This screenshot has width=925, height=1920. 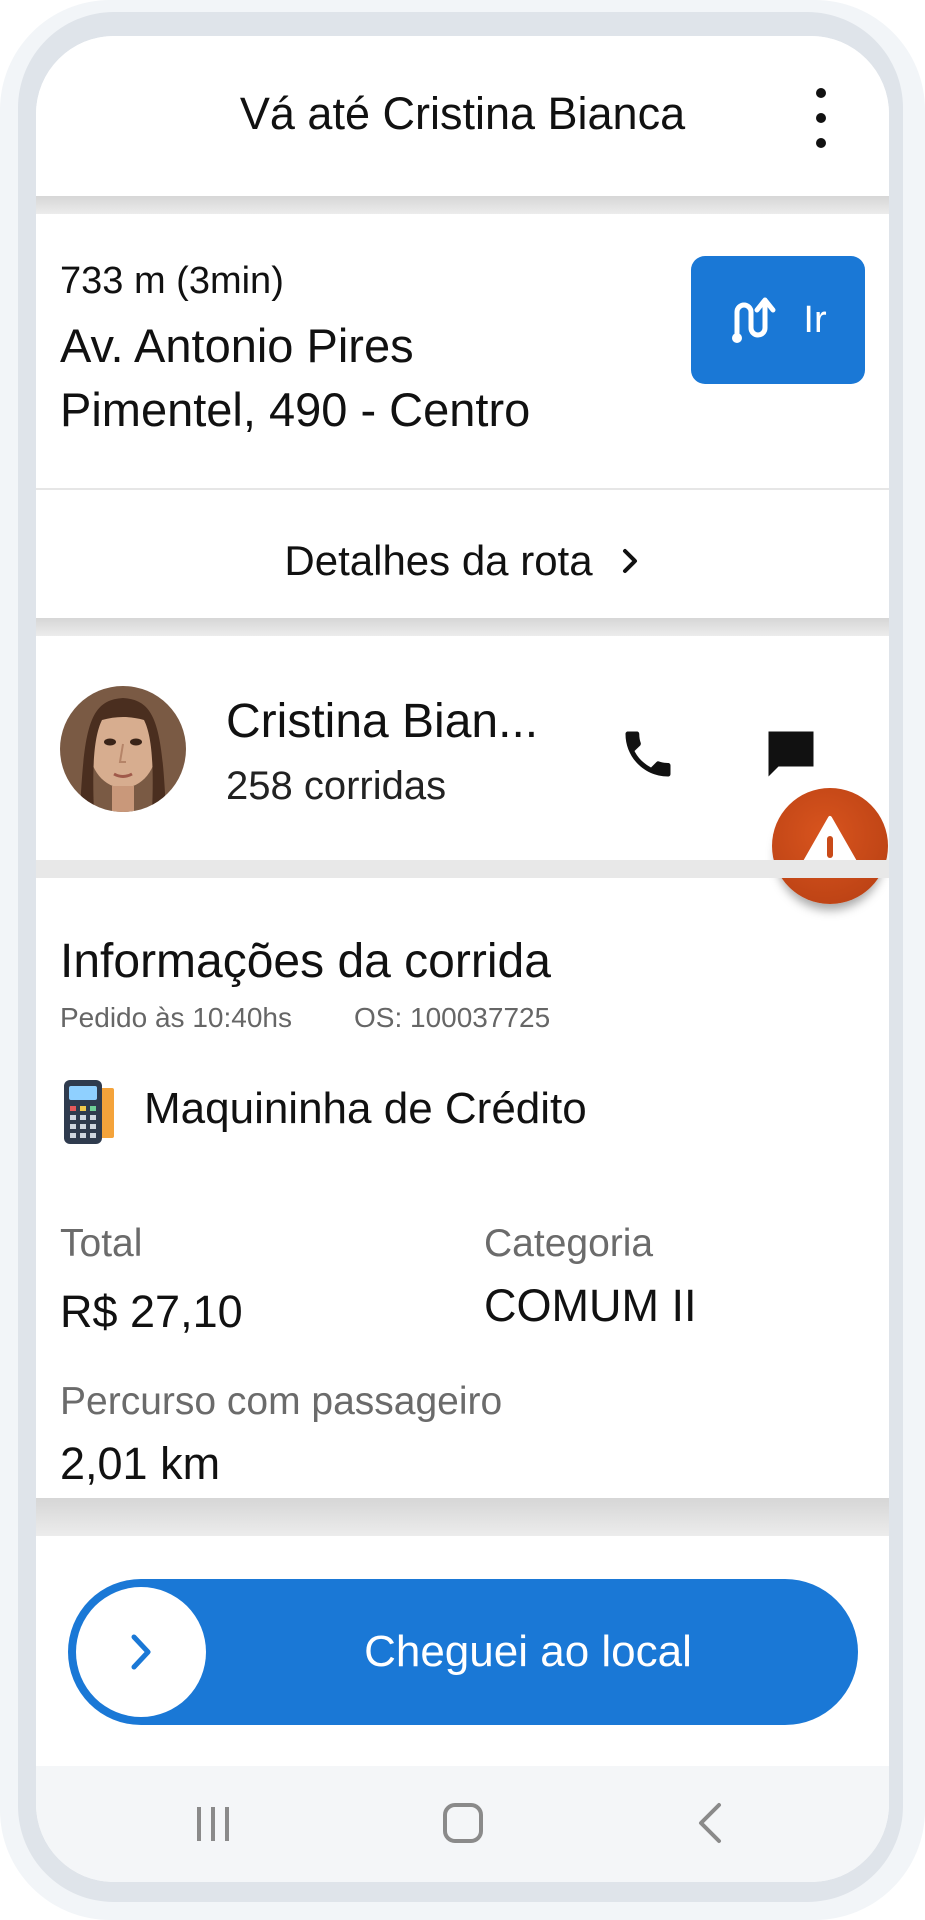 I want to click on route-icon, so click(x=754, y=320).